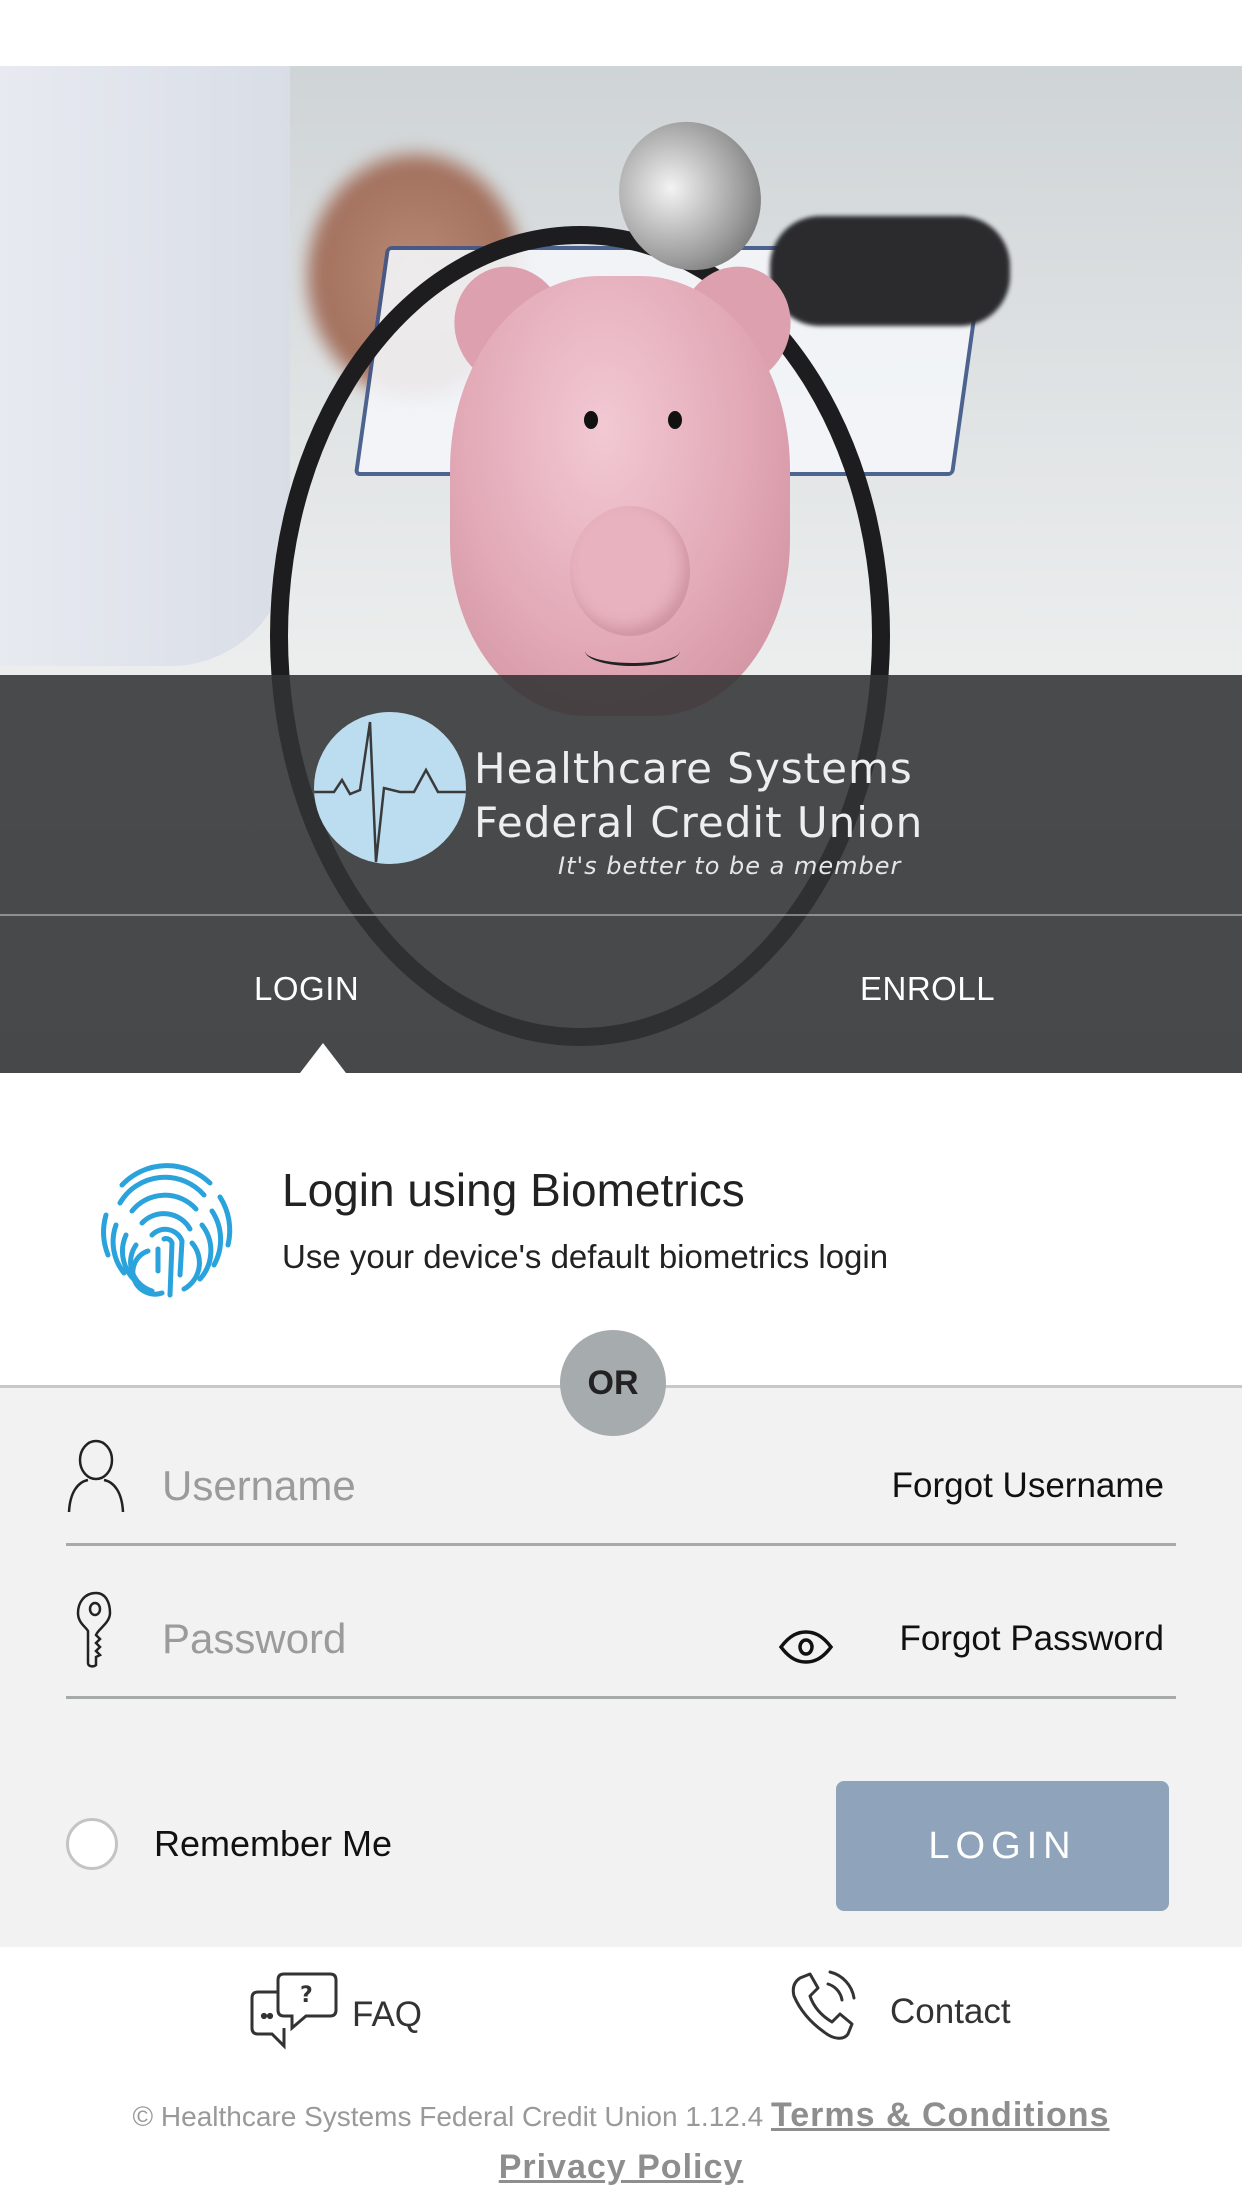 The width and height of the screenshot is (1242, 2208). I want to click on remember-me-label: Remember Me, so click(273, 1844).